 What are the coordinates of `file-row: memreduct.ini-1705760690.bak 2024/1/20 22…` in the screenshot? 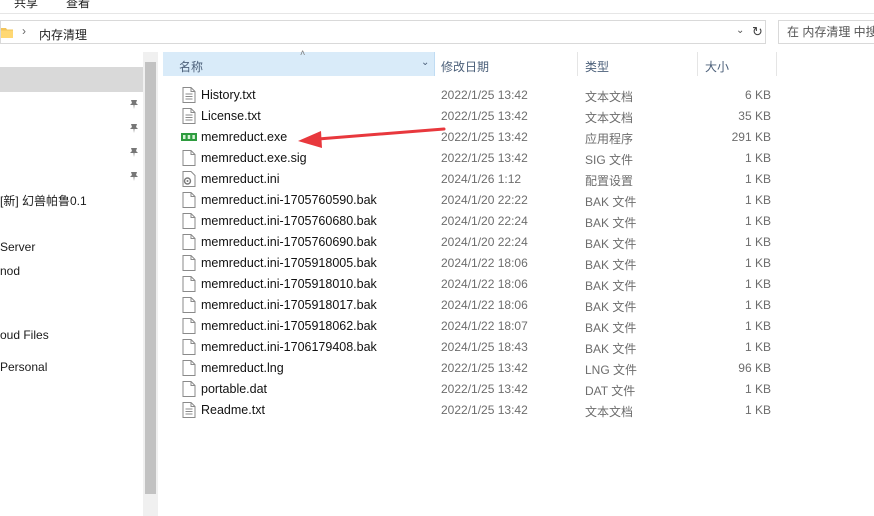 It's located at (470, 241).